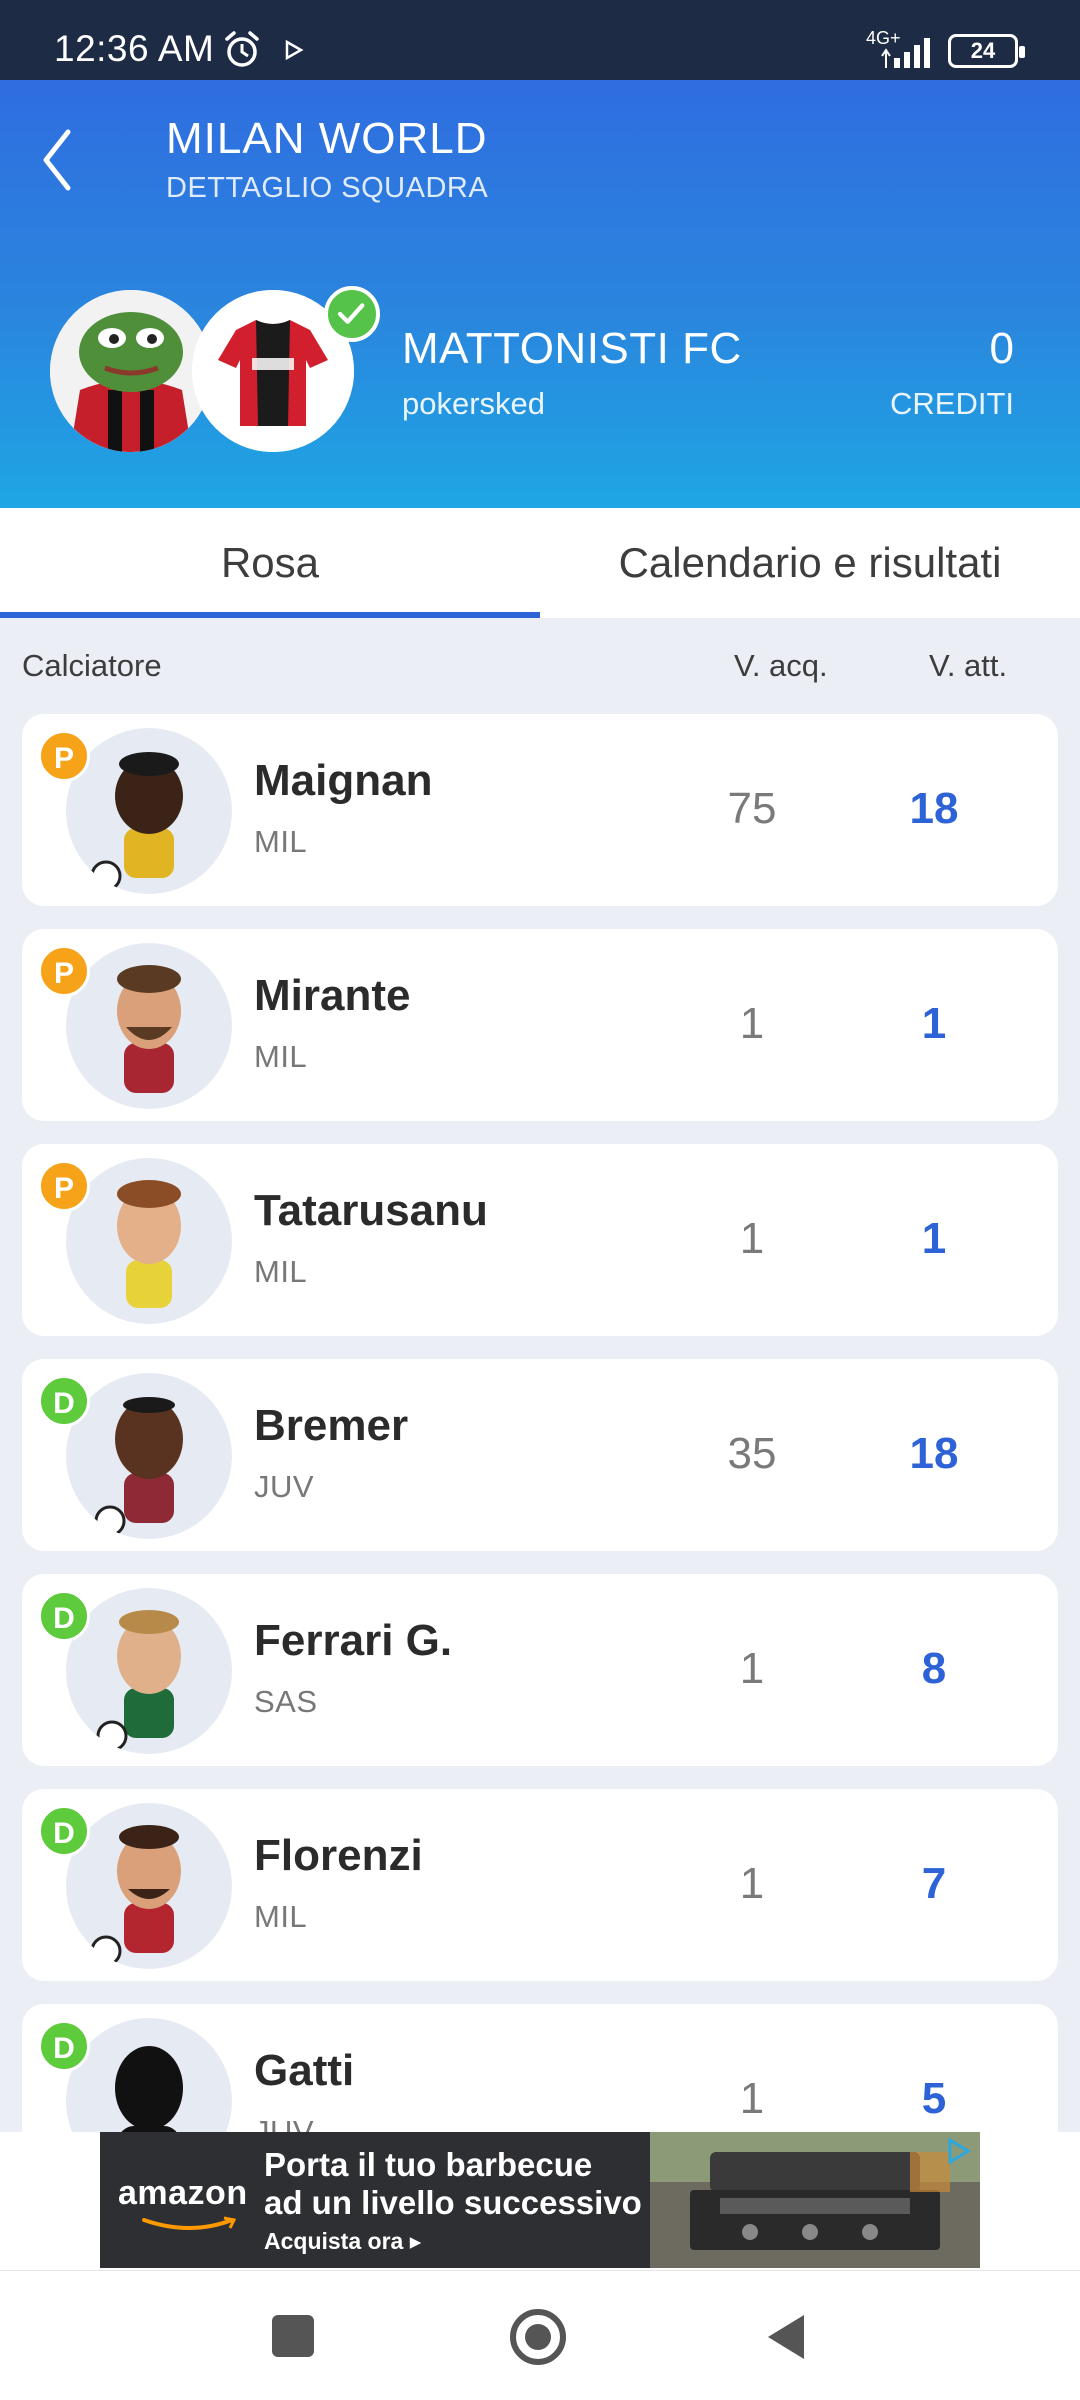 The width and height of the screenshot is (1080, 2400). I want to click on status-bar: 12:36 AM 4G+ 24, so click(540, 40).